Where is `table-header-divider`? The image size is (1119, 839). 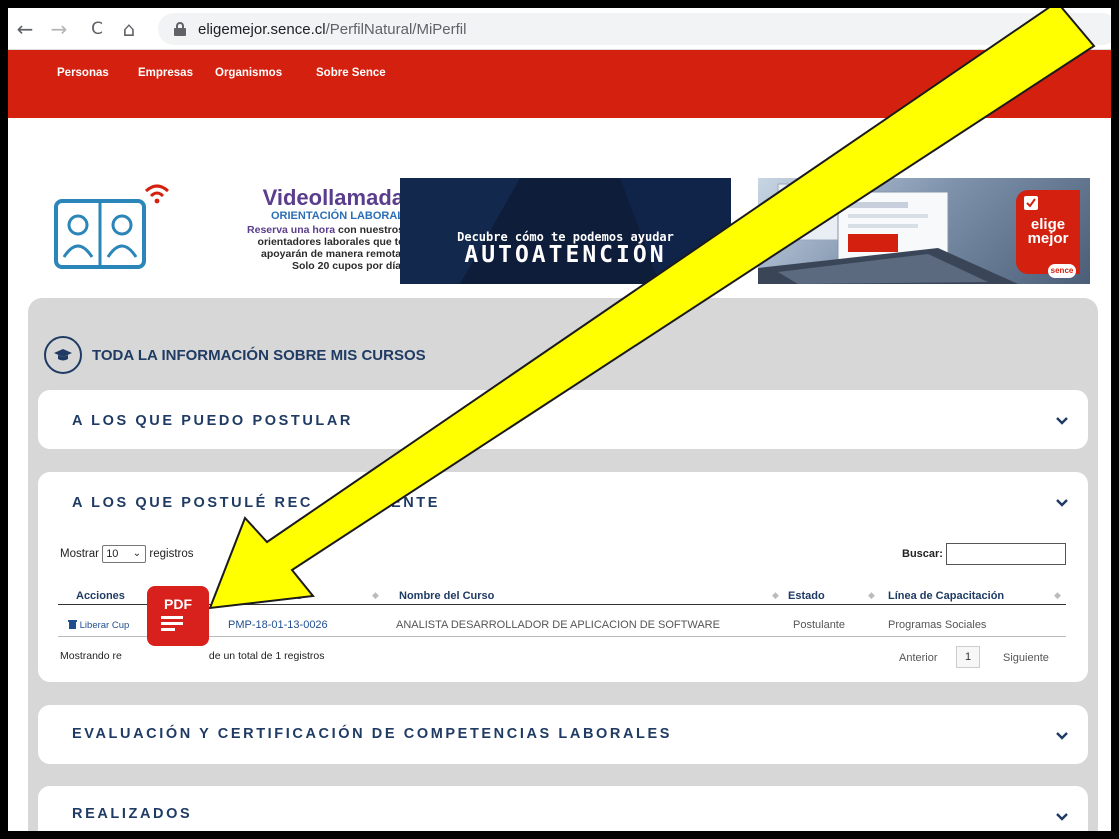
table-header-divider is located at coordinates (562, 604).